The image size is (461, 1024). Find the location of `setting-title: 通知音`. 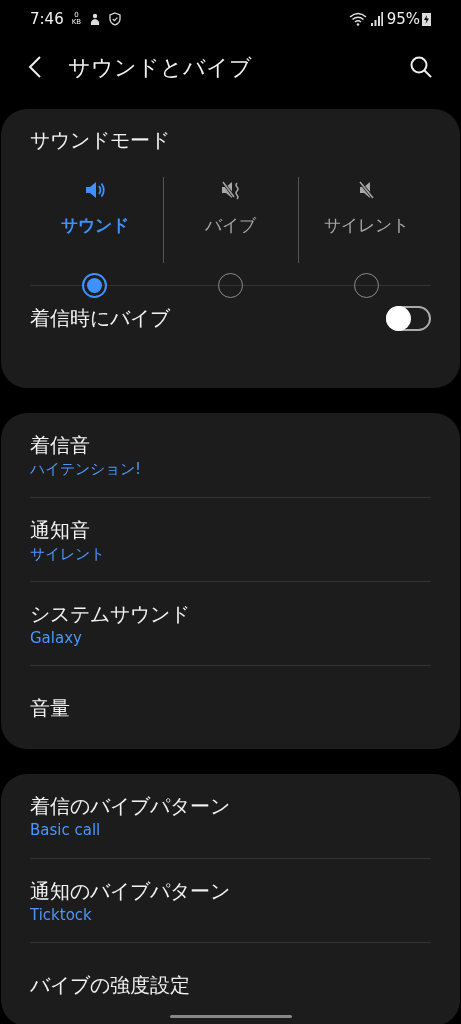

setting-title: 通知音 is located at coordinates (230, 529).